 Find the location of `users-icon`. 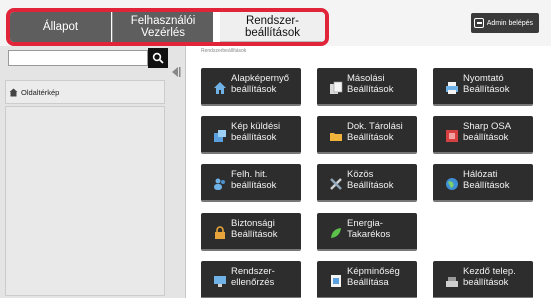

users-icon is located at coordinates (219, 184).